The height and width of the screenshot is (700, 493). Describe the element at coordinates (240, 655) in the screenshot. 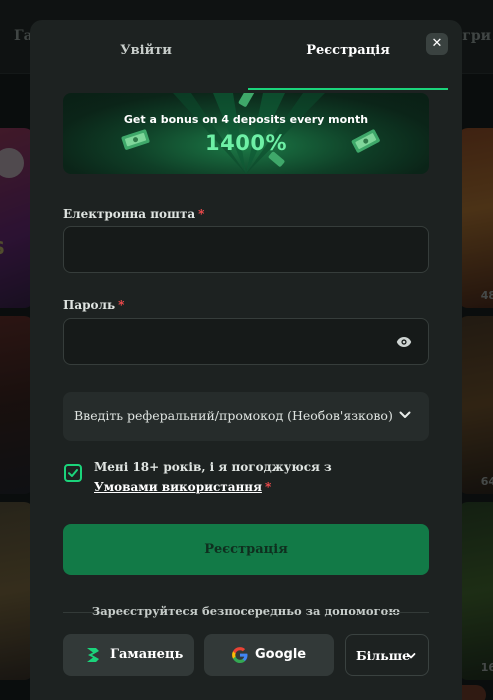

I see `google-icon` at that location.